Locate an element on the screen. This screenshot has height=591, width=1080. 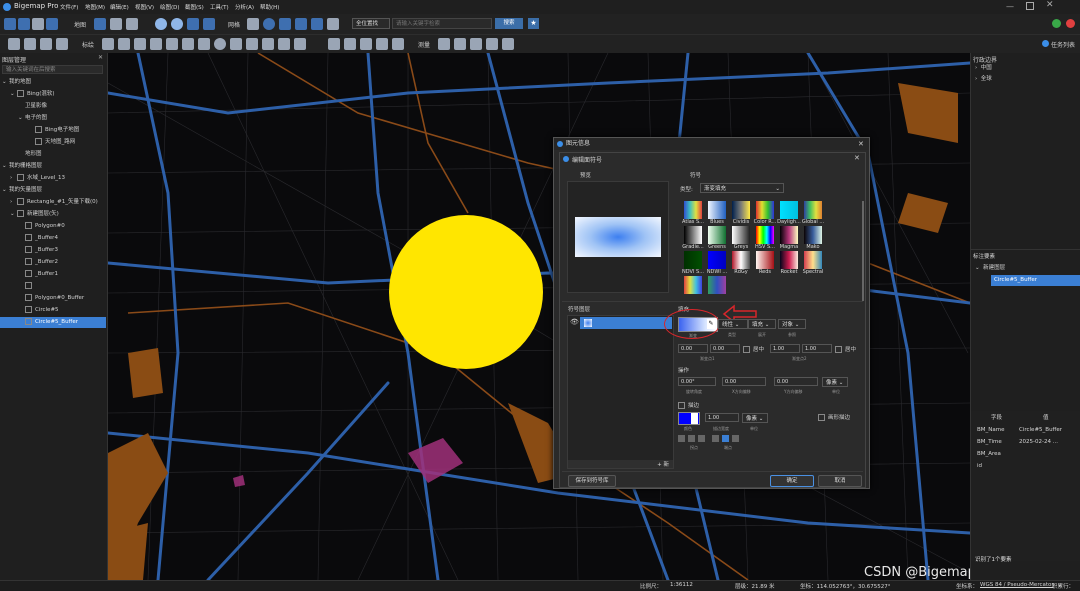
layer-tree-item: _Buffer1 is located at coordinates (53, 274).